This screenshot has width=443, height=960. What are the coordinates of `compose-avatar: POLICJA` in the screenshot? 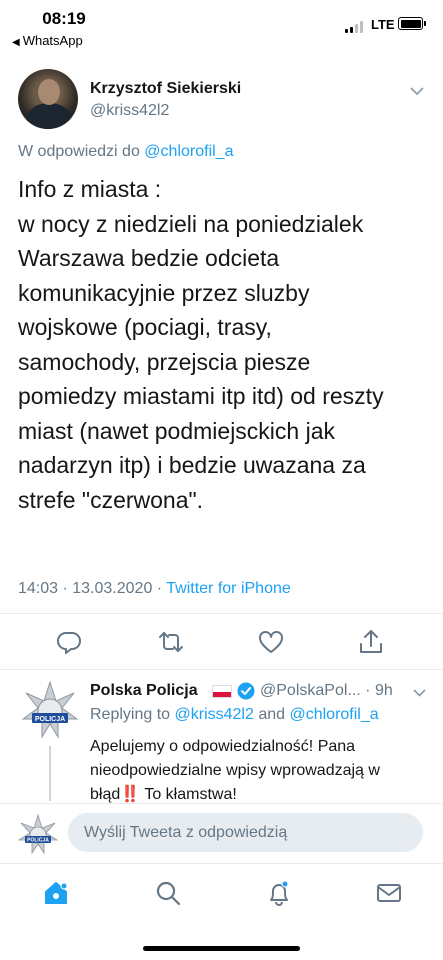 It's located at (38, 835).